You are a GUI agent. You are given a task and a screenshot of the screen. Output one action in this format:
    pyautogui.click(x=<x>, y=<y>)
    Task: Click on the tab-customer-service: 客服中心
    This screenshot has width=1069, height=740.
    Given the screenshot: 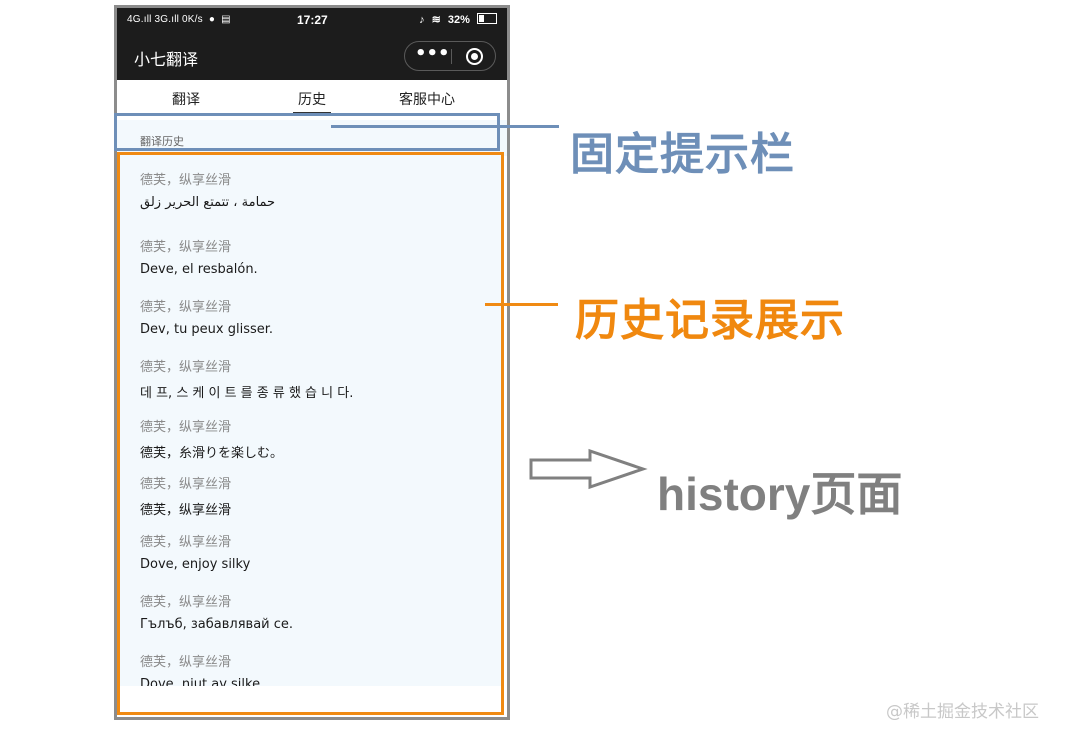 What is the action you would take?
    pyautogui.click(x=427, y=99)
    